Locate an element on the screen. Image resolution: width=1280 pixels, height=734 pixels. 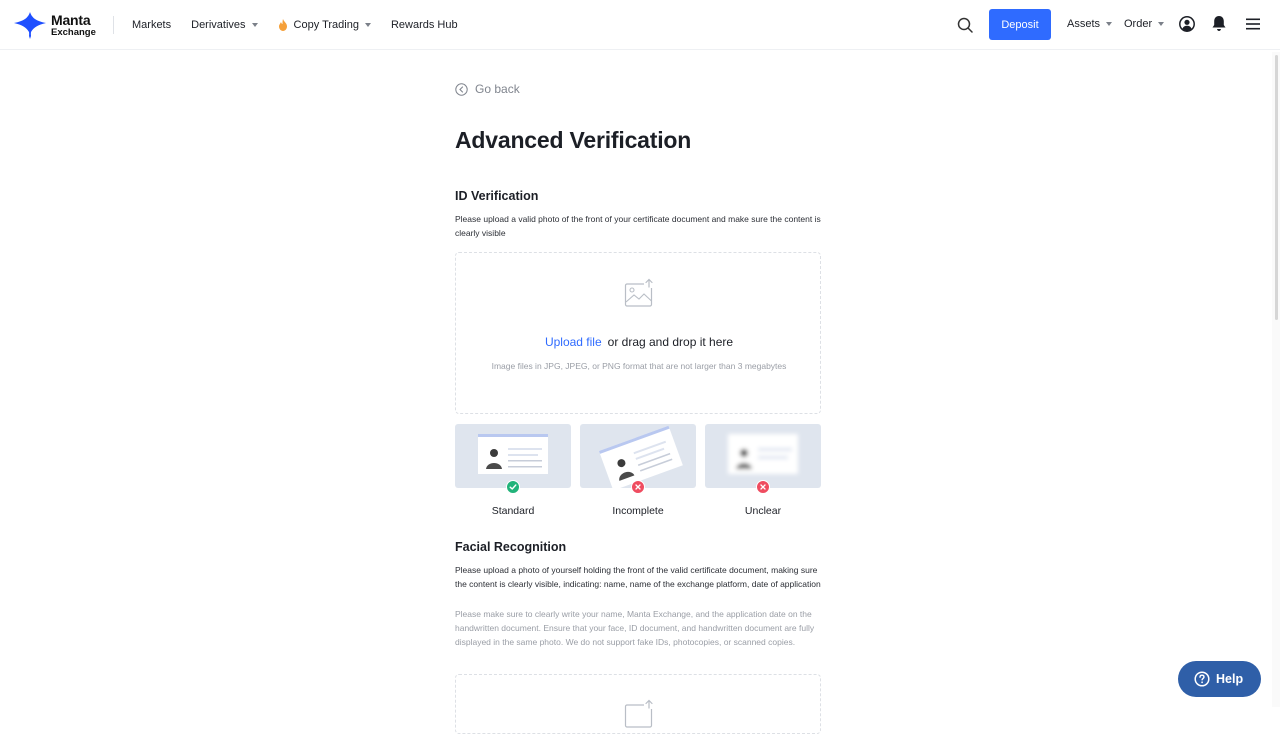
help-label: Help is located at coordinates (1230, 679).